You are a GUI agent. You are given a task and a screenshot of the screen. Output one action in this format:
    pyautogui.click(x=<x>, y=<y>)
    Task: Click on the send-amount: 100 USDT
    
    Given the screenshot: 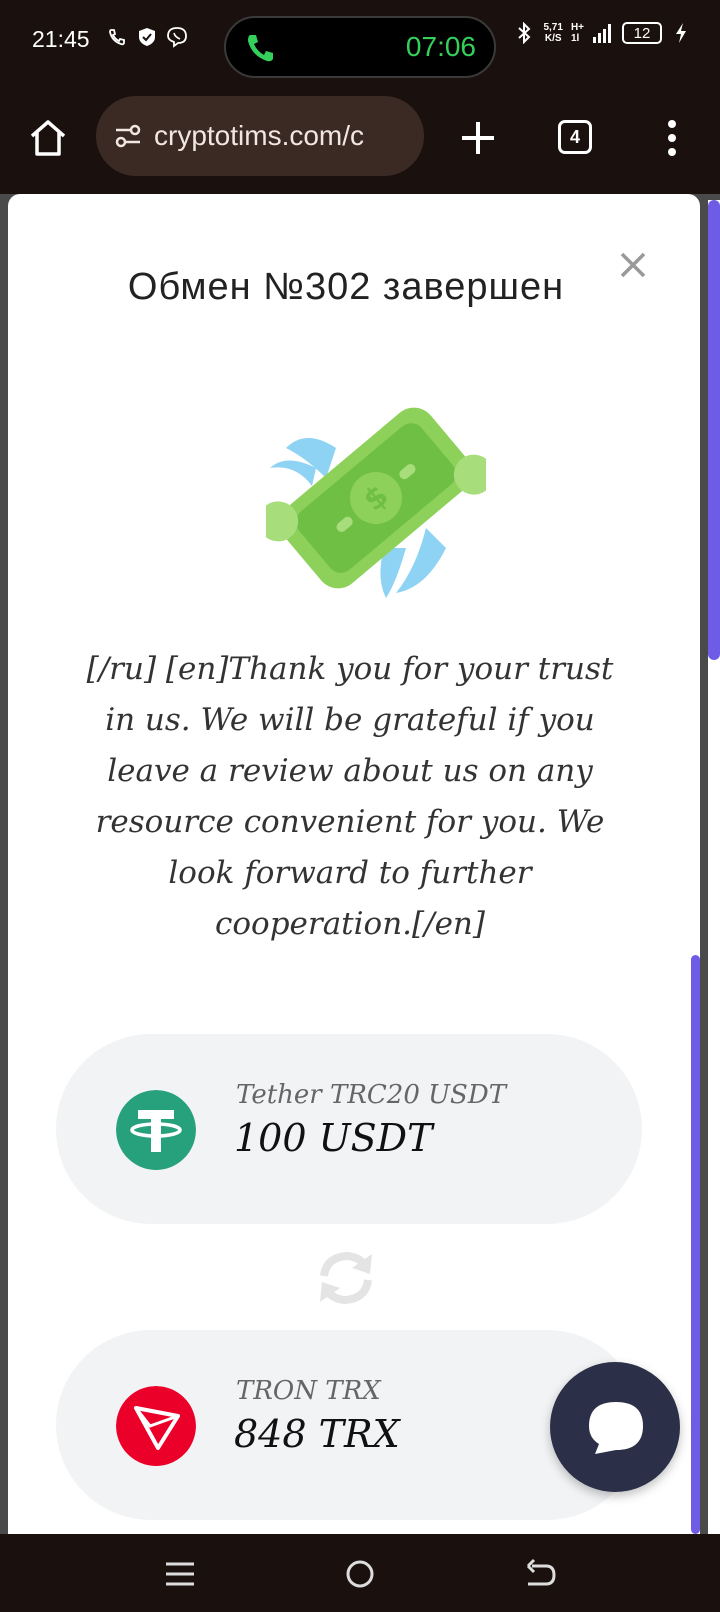 What is the action you would take?
    pyautogui.click(x=333, y=1138)
    